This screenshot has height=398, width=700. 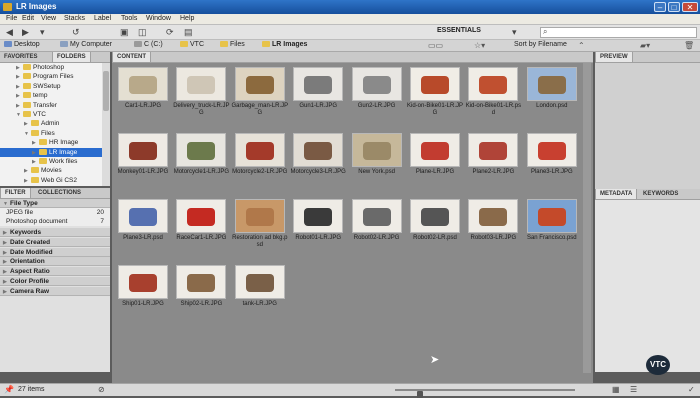 I want to click on breadcrumb-my-computer: My Computer, so click(x=86, y=44).